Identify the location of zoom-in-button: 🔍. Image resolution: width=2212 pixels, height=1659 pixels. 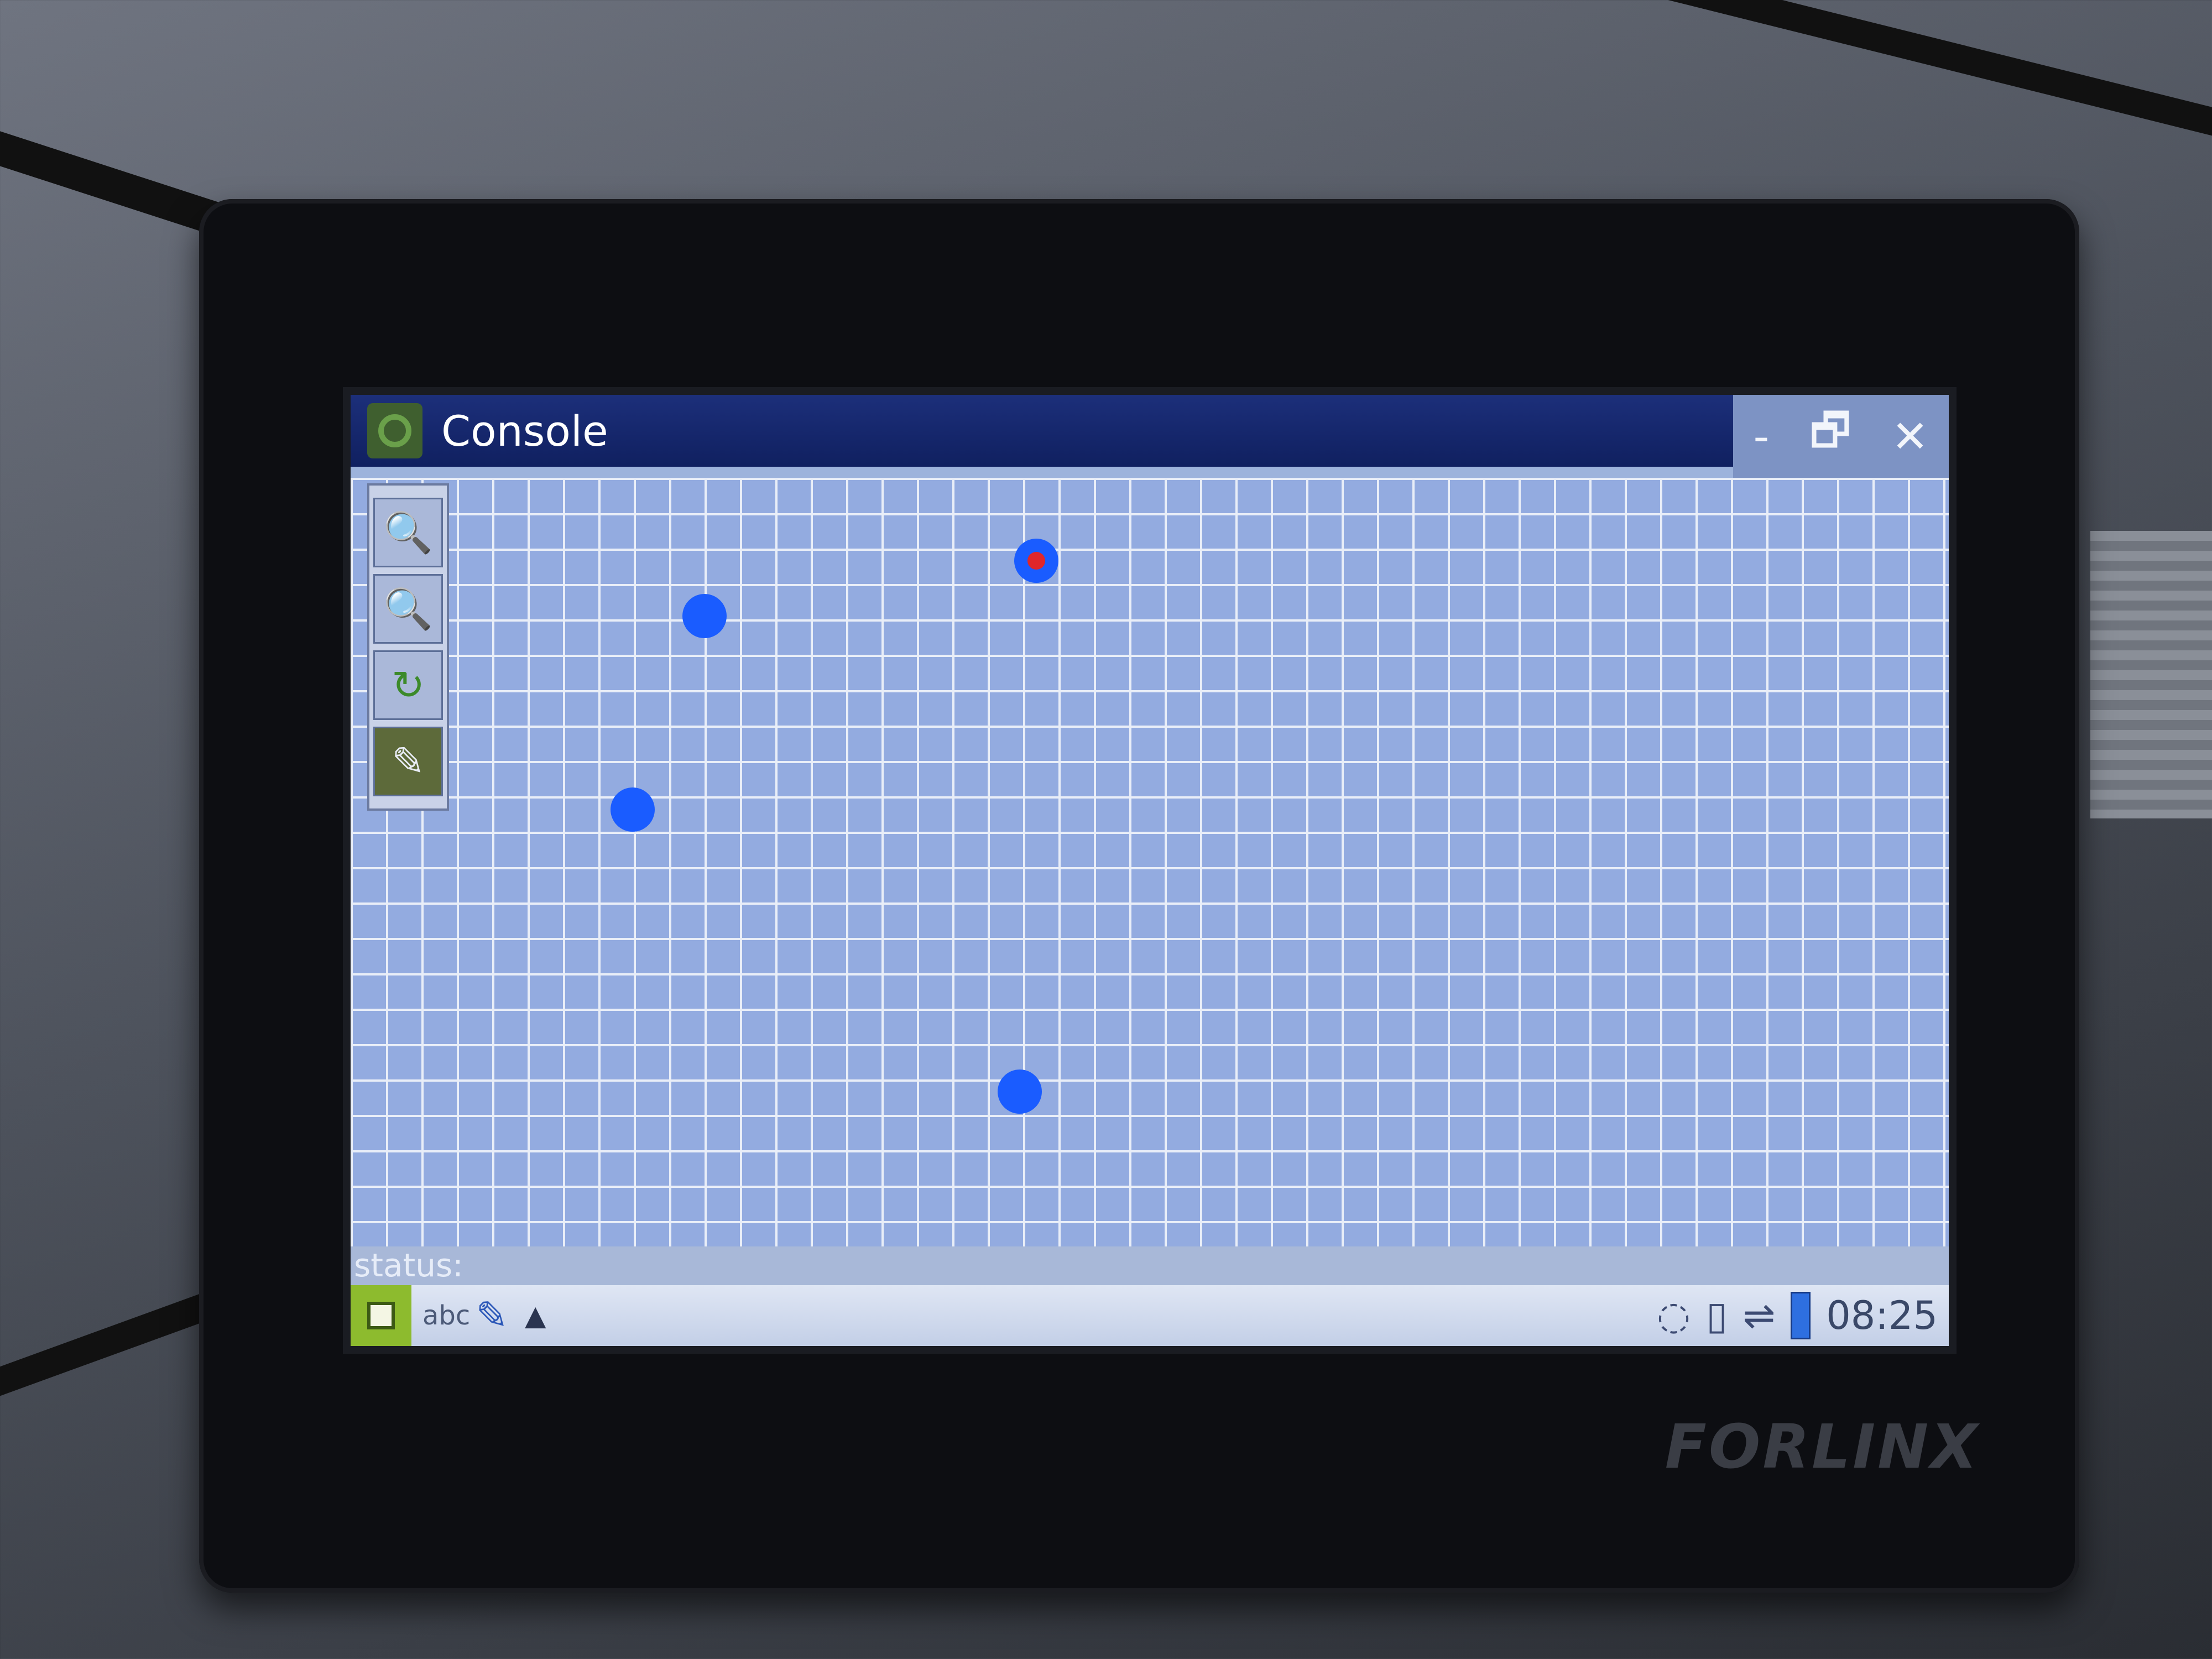
(408, 532).